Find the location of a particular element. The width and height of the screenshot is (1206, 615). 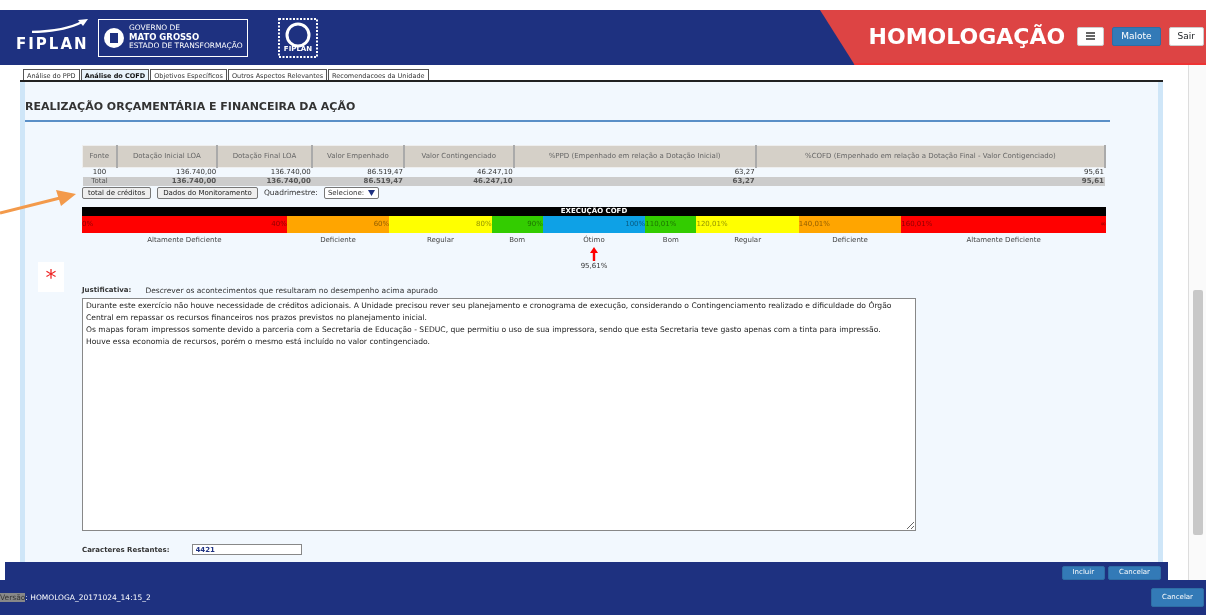

menu-button is located at coordinates (1091, 36).